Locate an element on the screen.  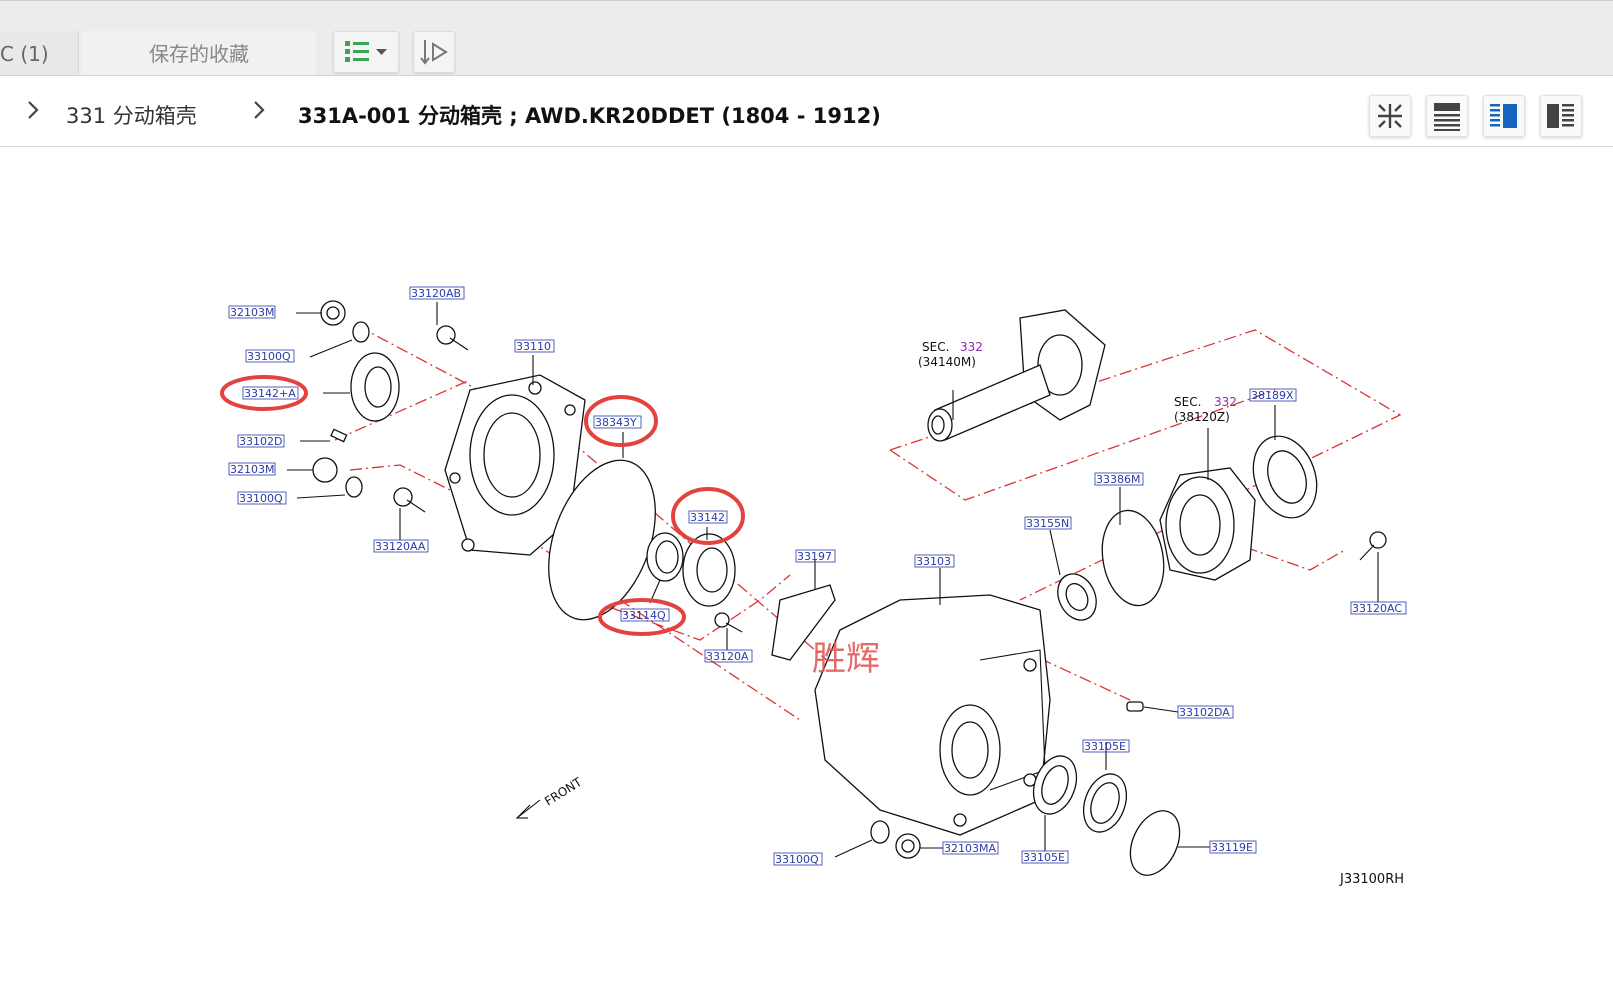
part-label: 33386M is located at coordinates (1119, 479).